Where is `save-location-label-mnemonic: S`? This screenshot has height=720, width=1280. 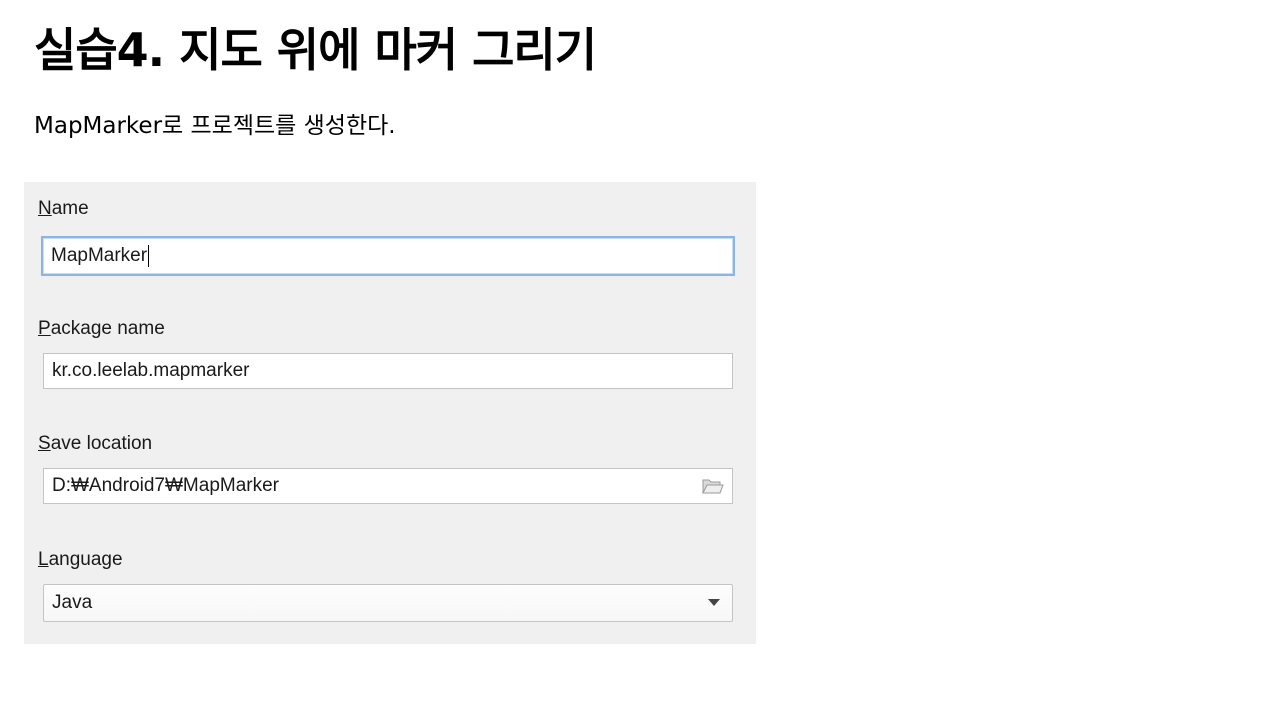 save-location-label-mnemonic: S is located at coordinates (44, 443).